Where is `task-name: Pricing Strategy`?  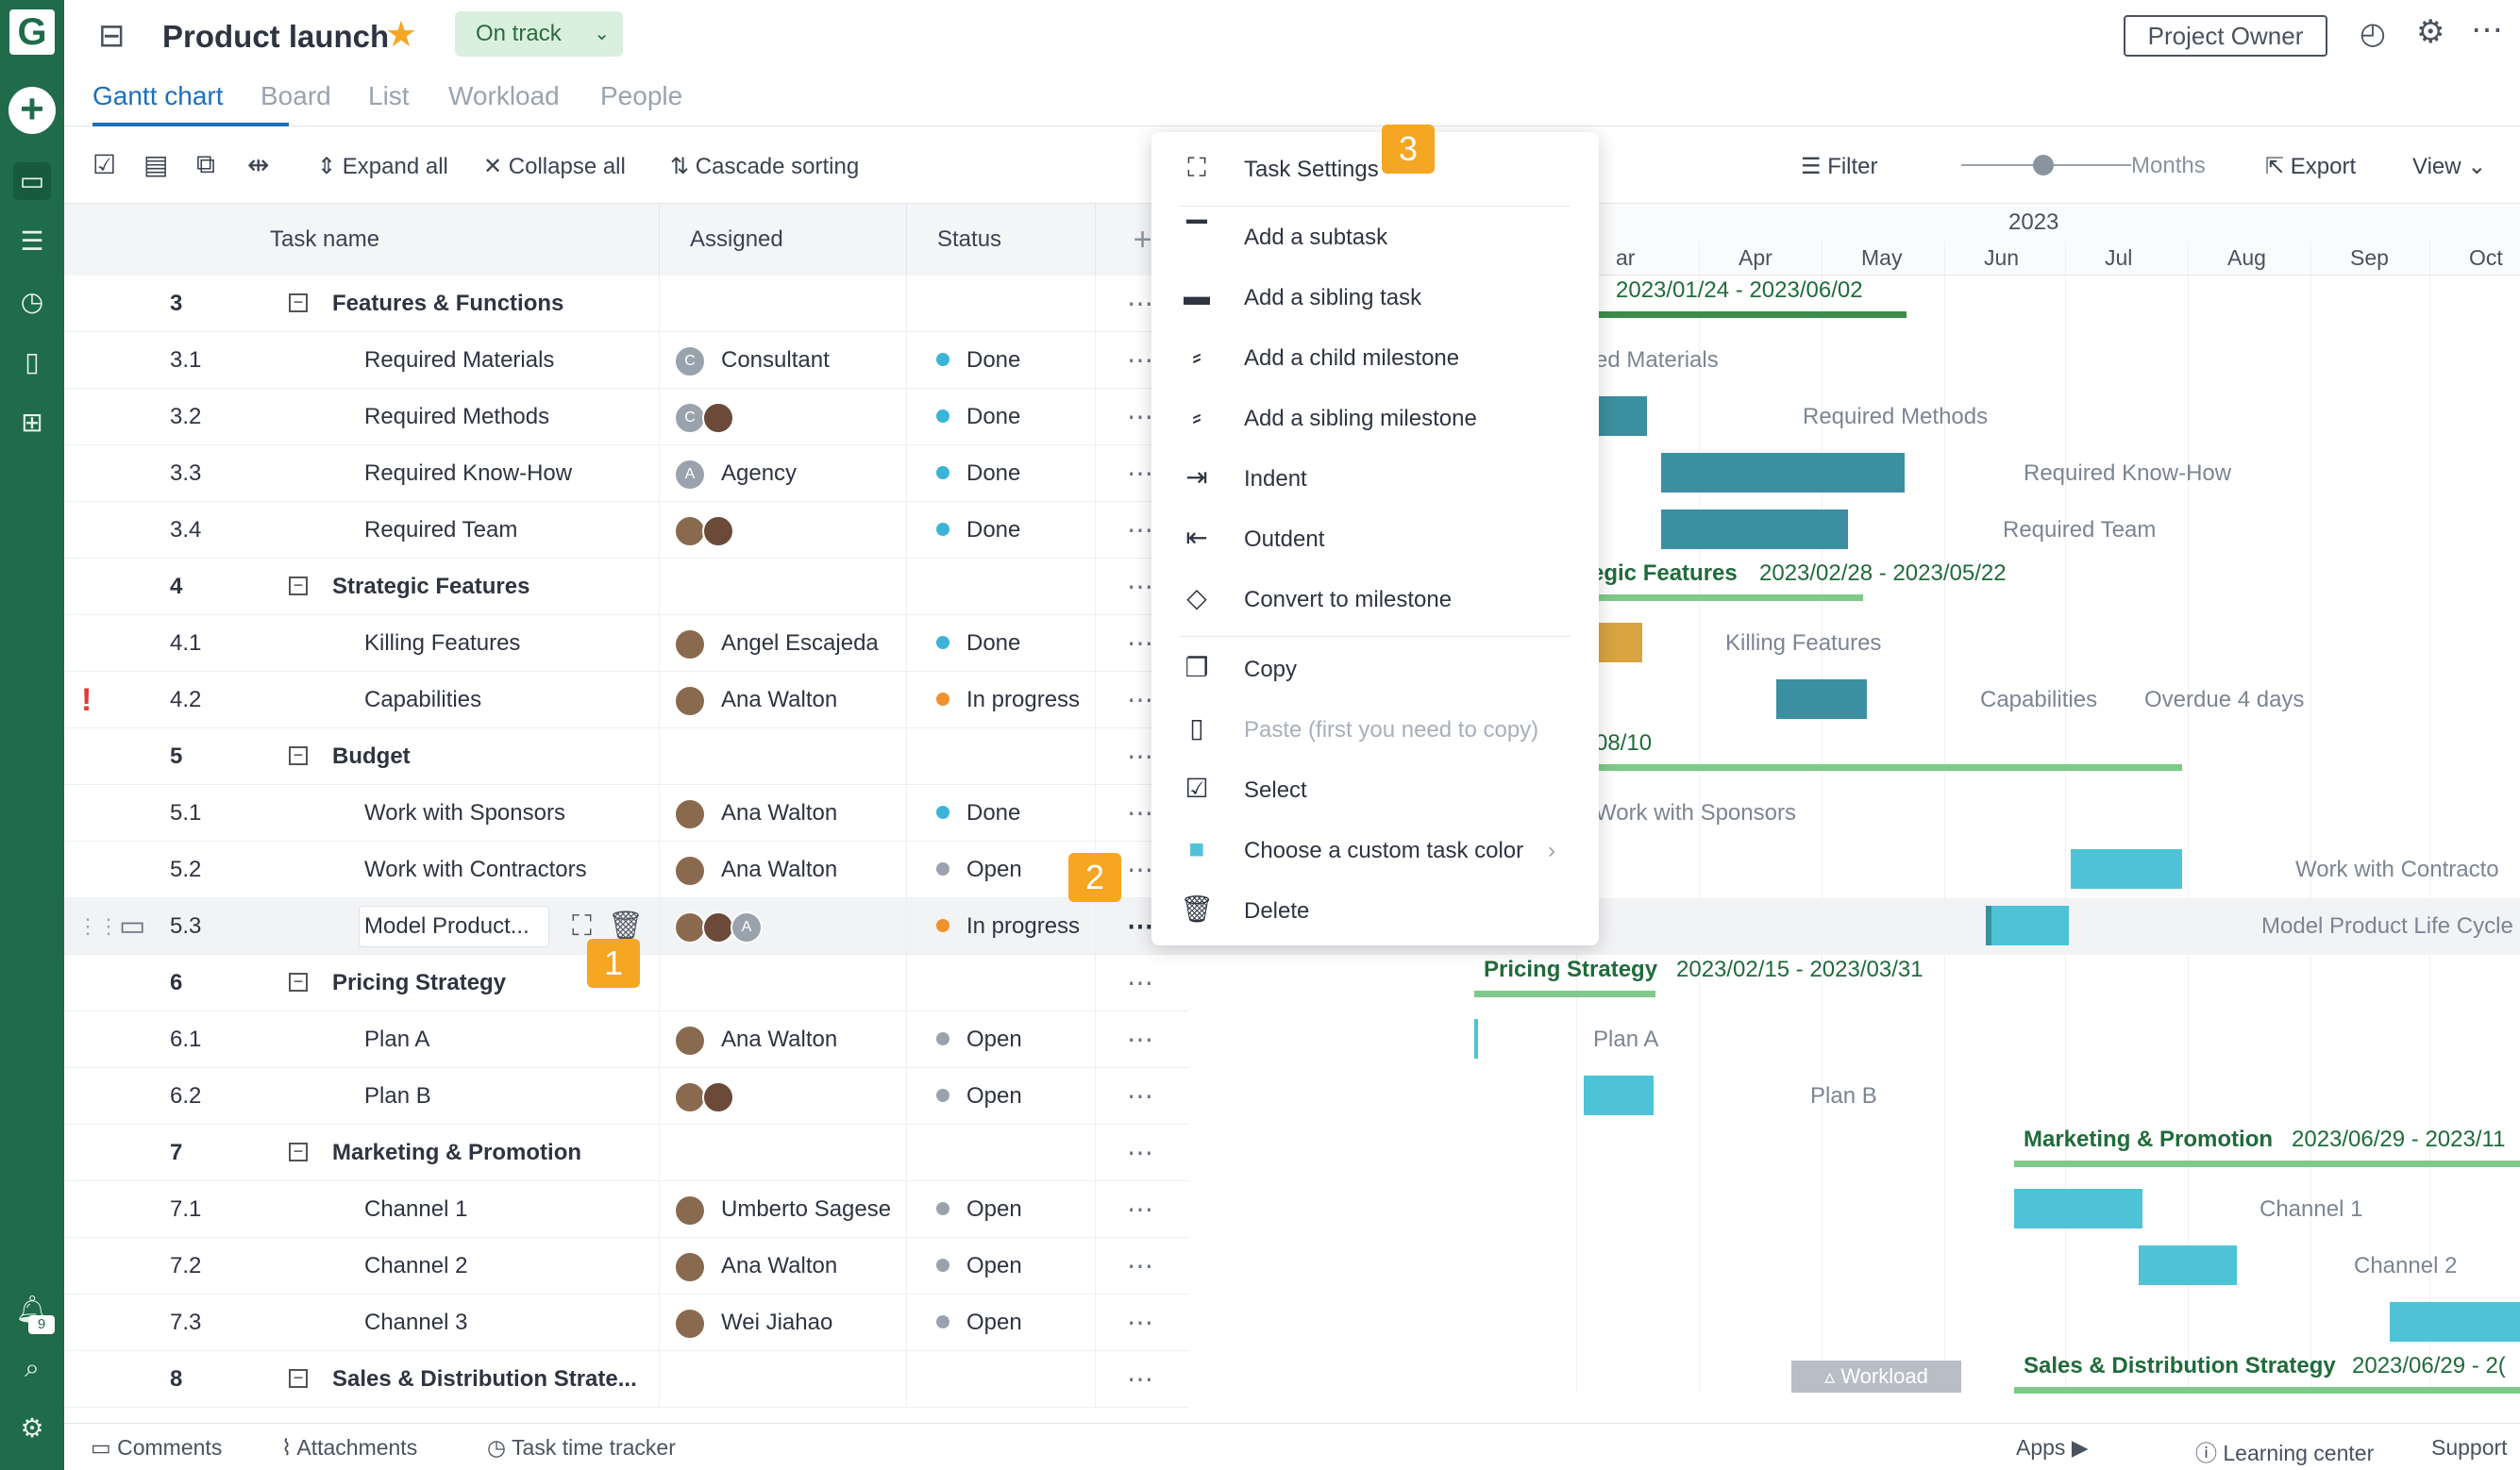
task-name: Pricing Strategy is located at coordinates (419, 983).